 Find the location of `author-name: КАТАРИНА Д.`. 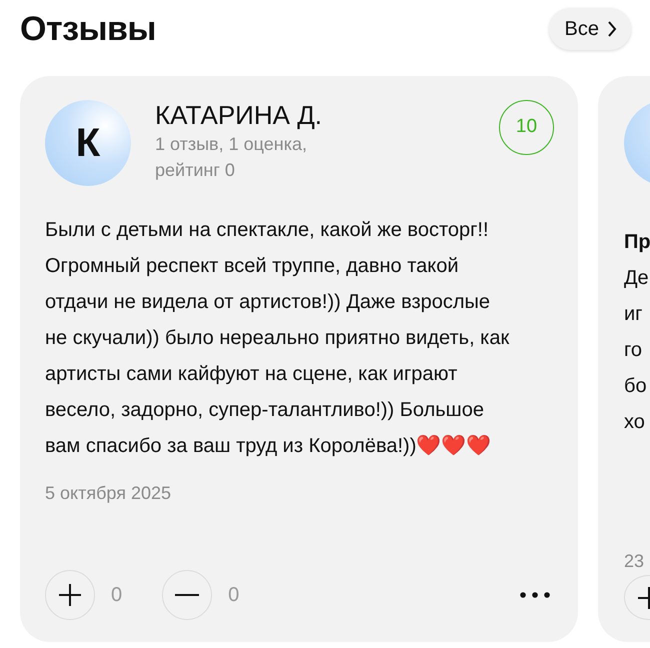

author-name: КАТАРИНА Д. is located at coordinates (239, 116).